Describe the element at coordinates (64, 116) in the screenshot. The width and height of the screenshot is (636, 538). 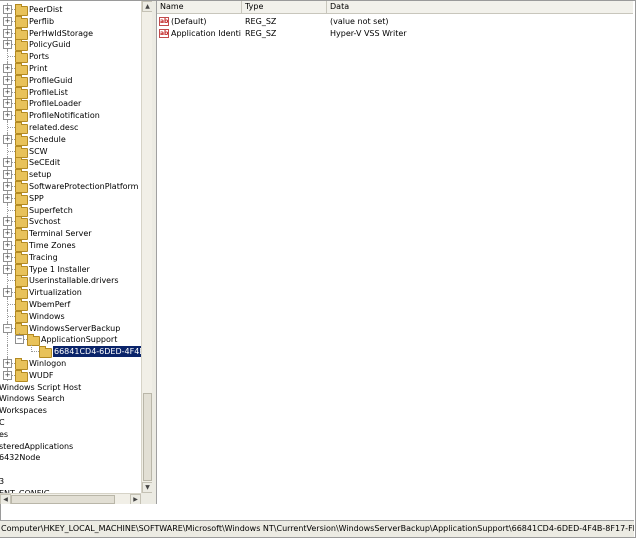
I see `tree-item-label: ProfileNotification` at that location.